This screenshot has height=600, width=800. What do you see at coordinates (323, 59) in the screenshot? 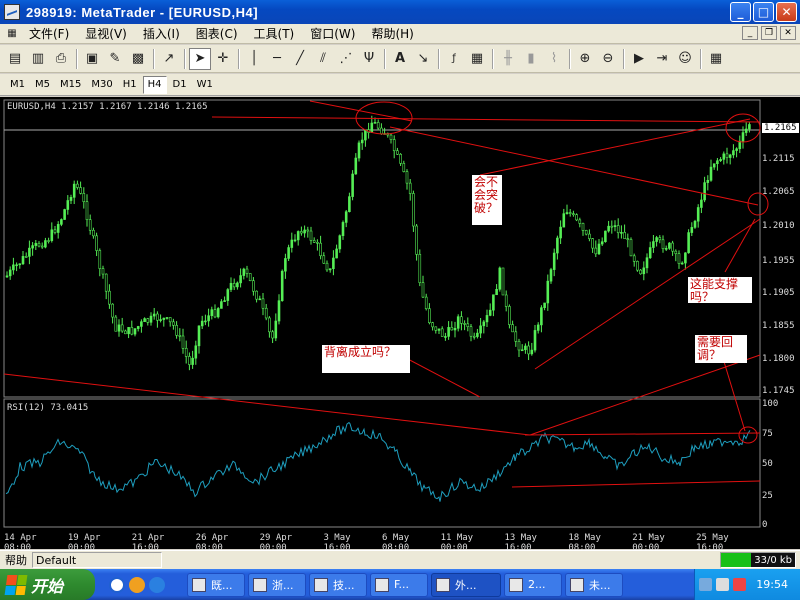
I see `channel-icon: ⫽` at bounding box center [323, 59].